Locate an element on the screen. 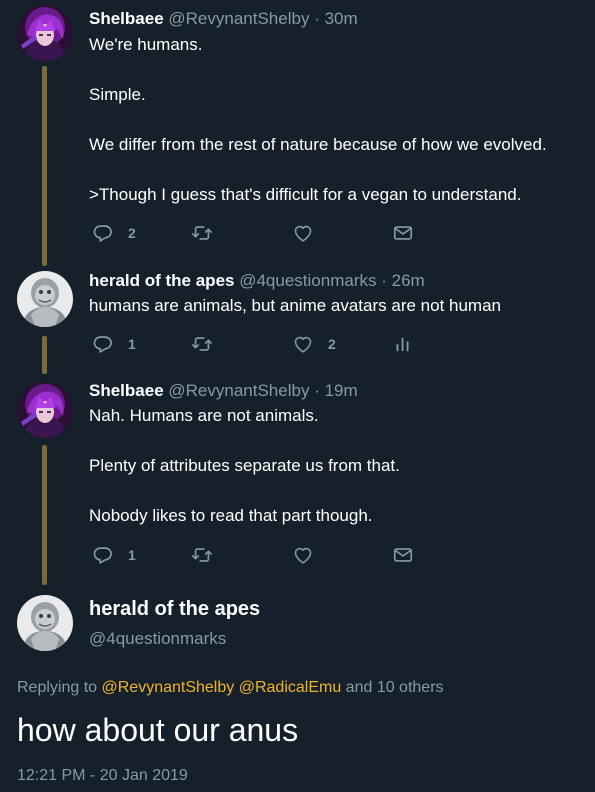  tweet-header: Shelbaee @RevynantShelby · 19m is located at coordinates (223, 391).